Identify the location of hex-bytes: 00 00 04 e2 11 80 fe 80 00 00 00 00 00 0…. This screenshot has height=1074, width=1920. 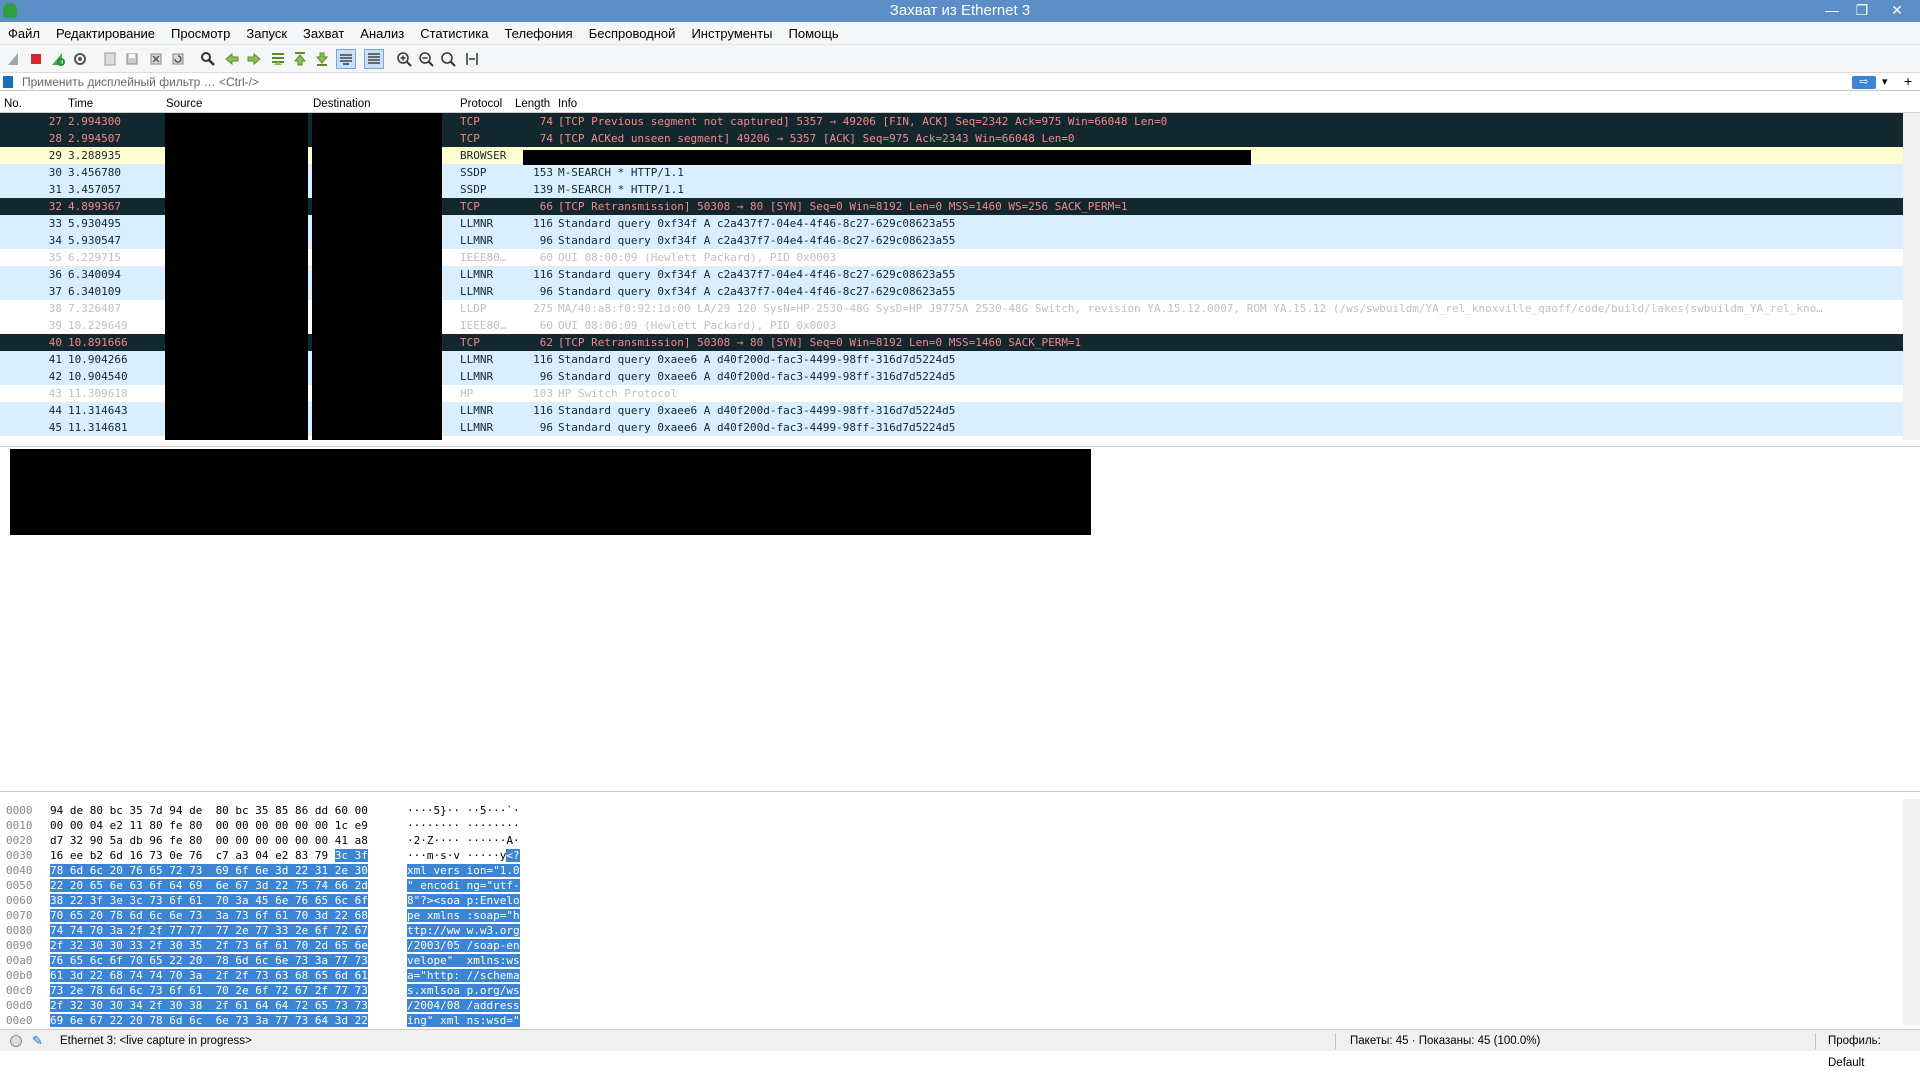
(209, 825).